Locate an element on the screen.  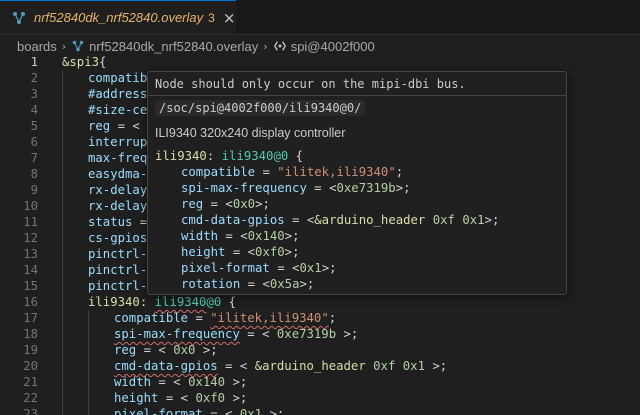
line-content: reg = < 0x0 >; is located at coordinates (166, 350).